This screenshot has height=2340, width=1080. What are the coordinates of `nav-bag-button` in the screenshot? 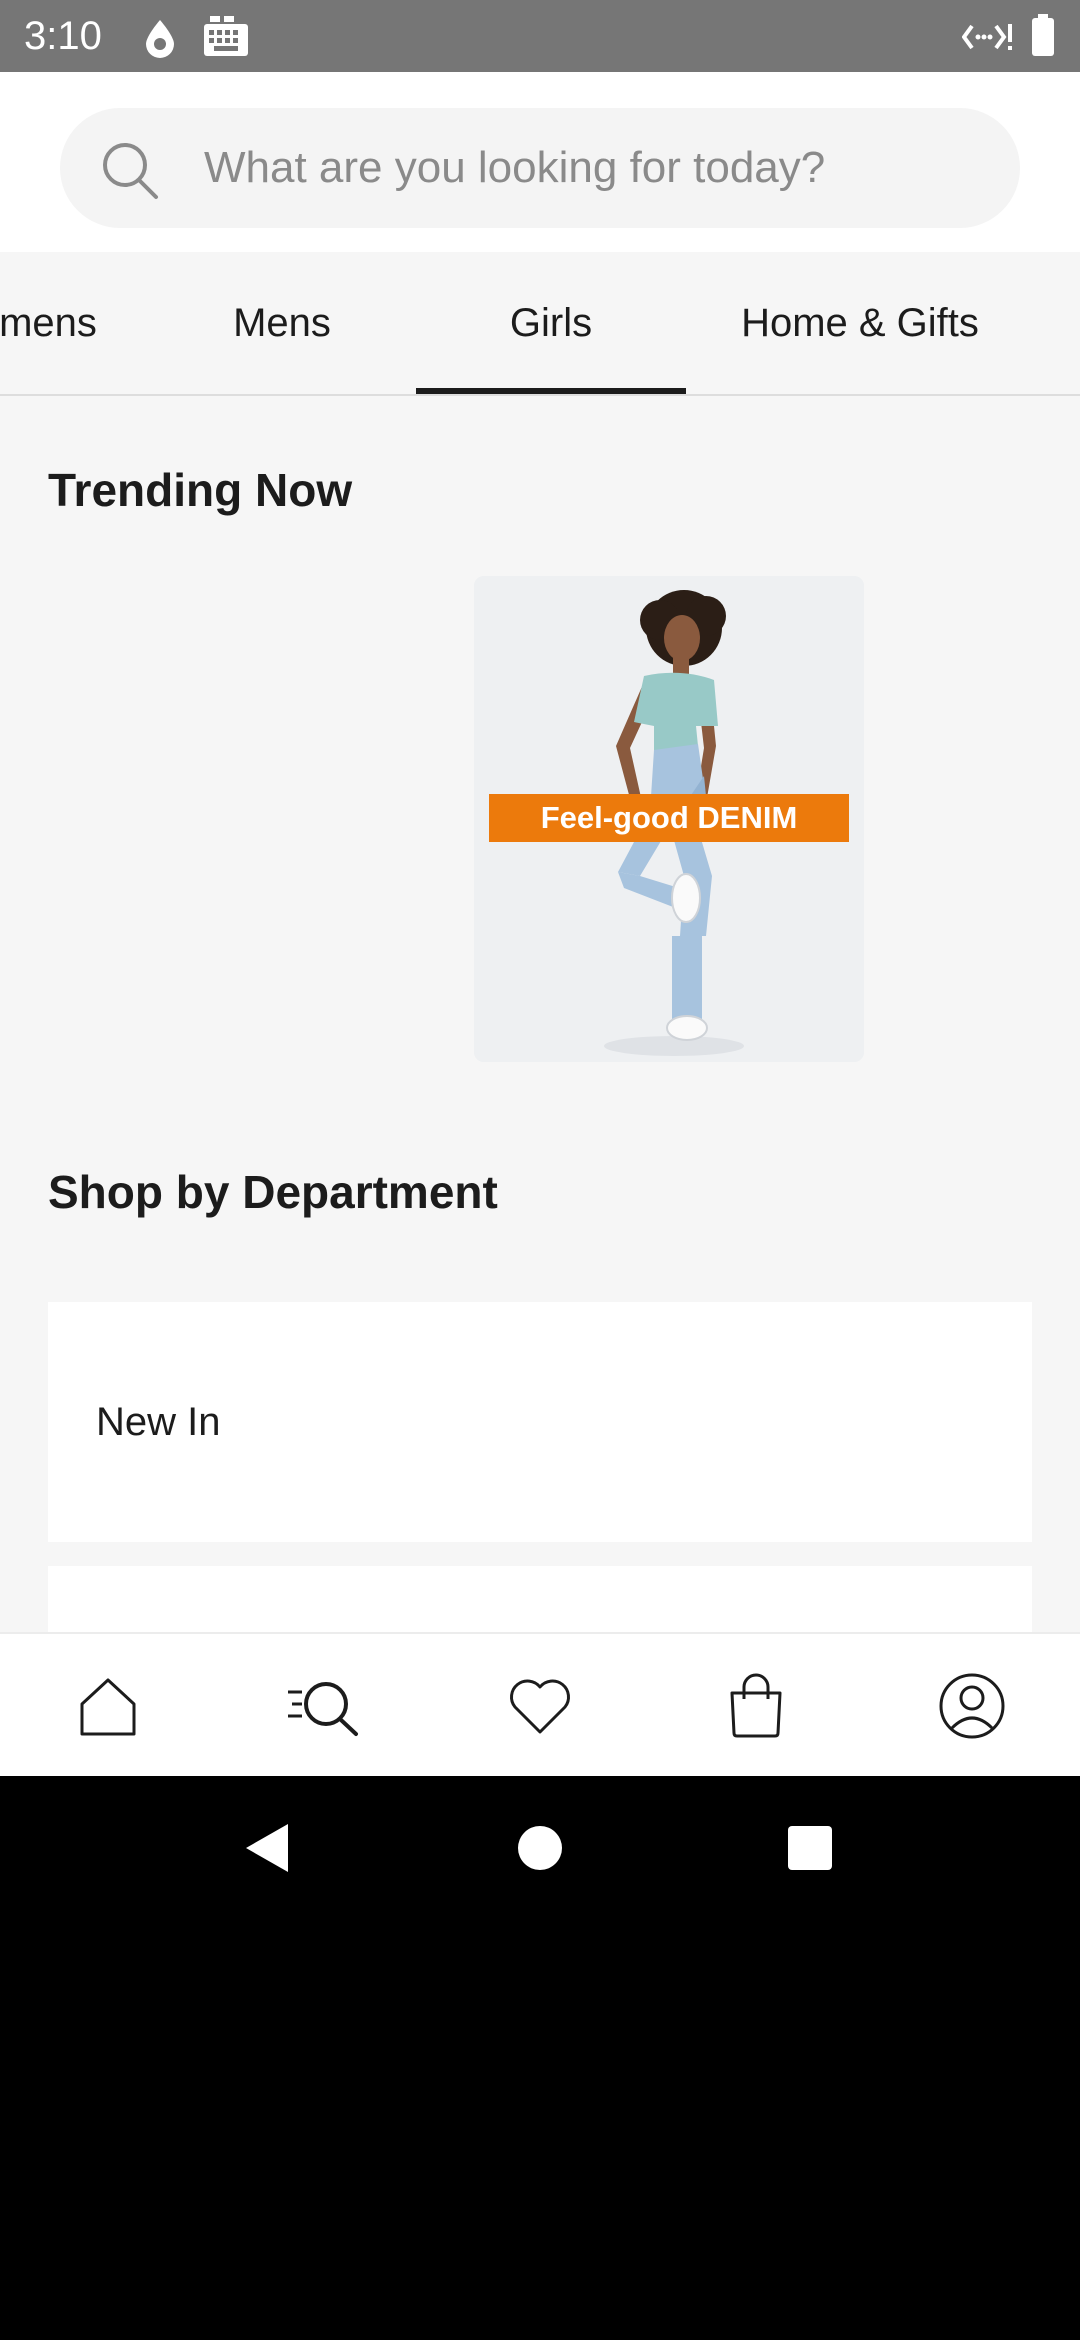 It's located at (756, 1706).